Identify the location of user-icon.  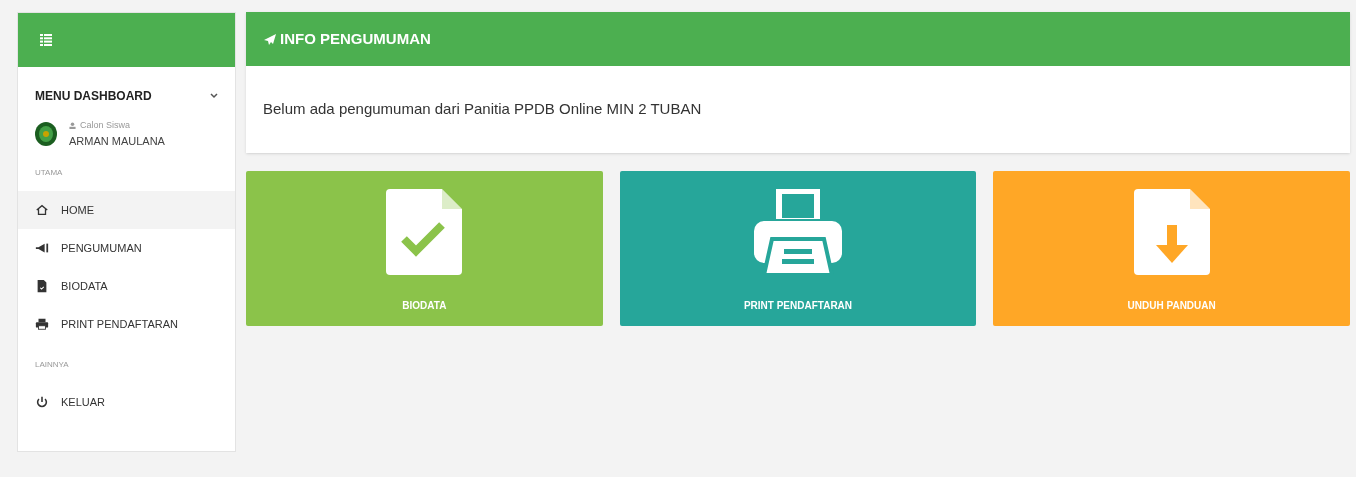
(72, 126).